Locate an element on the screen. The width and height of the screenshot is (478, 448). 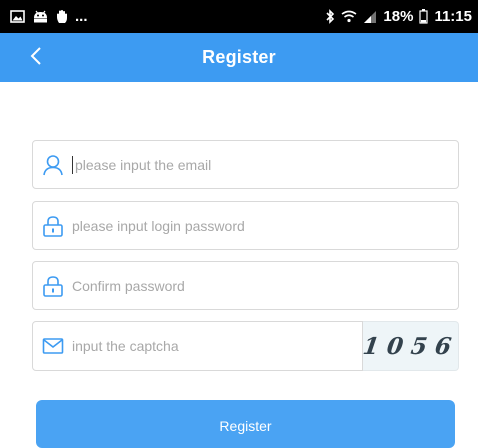
clock: 11:15 is located at coordinates (453, 16).